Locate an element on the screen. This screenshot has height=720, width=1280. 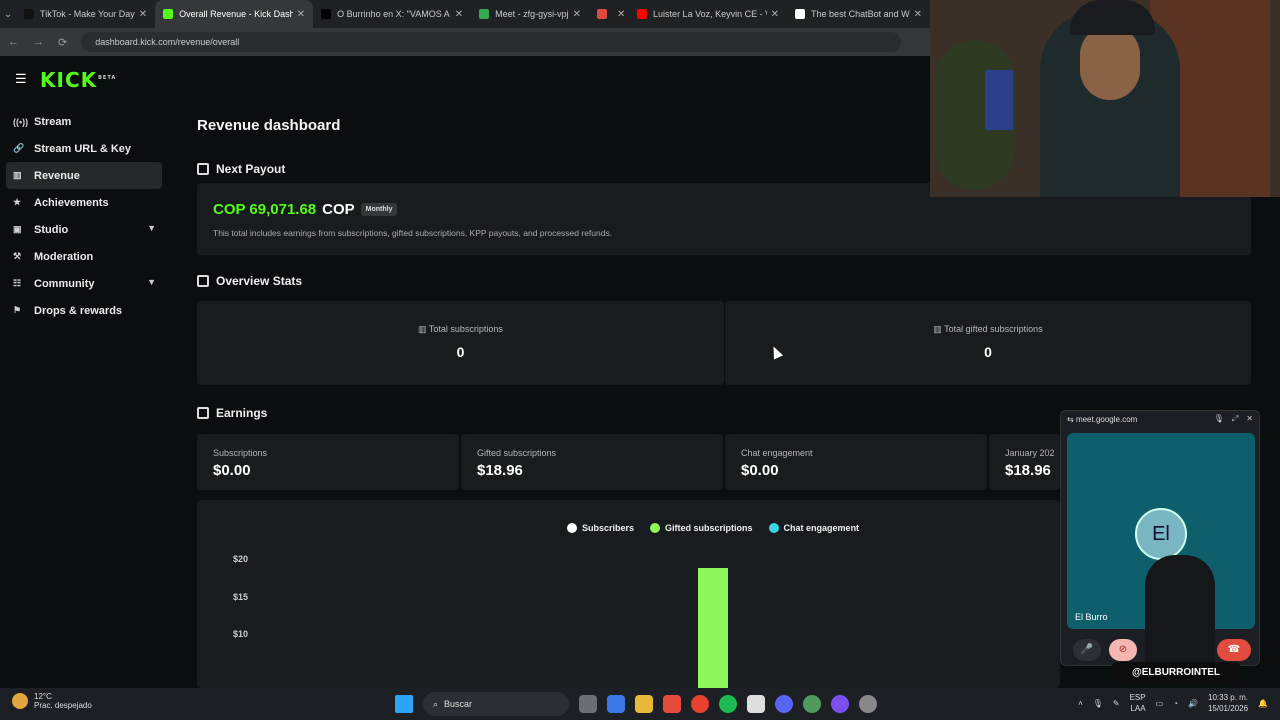
weather-icon is located at coordinates (20, 701).